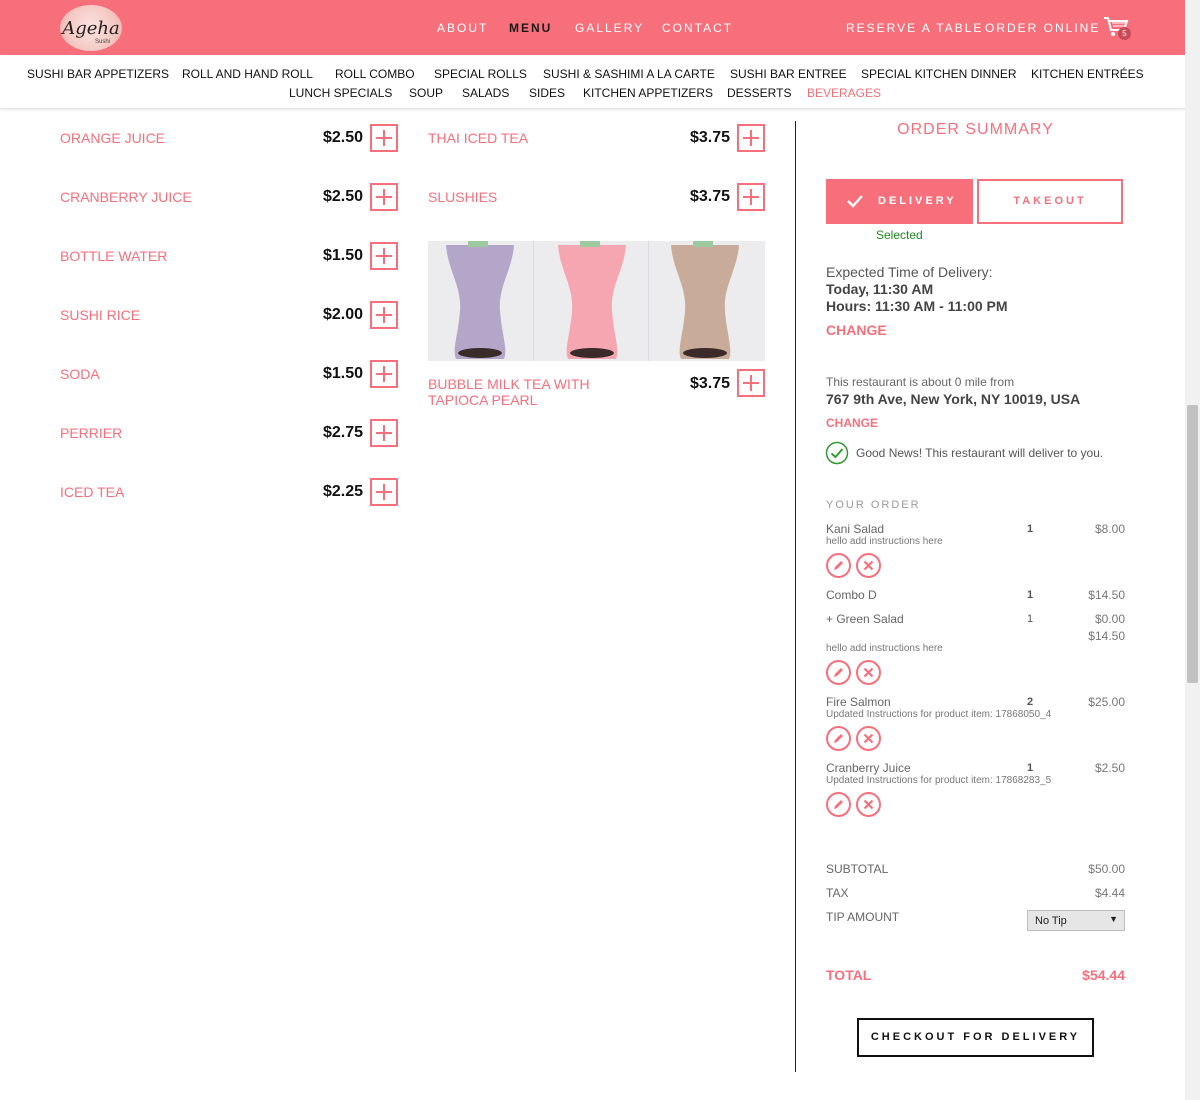 This screenshot has width=1200, height=1100. I want to click on cat-special-rolls: SPECIAL ROLLS, so click(480, 74).